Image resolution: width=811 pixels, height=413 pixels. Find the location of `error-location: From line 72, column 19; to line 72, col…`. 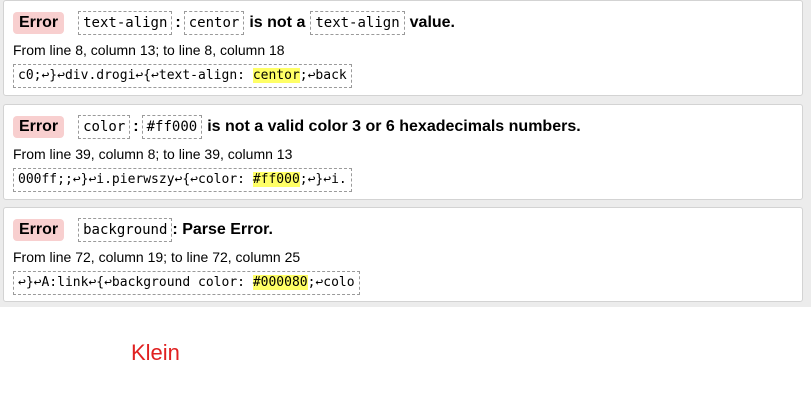

error-location: From line 72, column 19; to line 72, col… is located at coordinates (157, 257).